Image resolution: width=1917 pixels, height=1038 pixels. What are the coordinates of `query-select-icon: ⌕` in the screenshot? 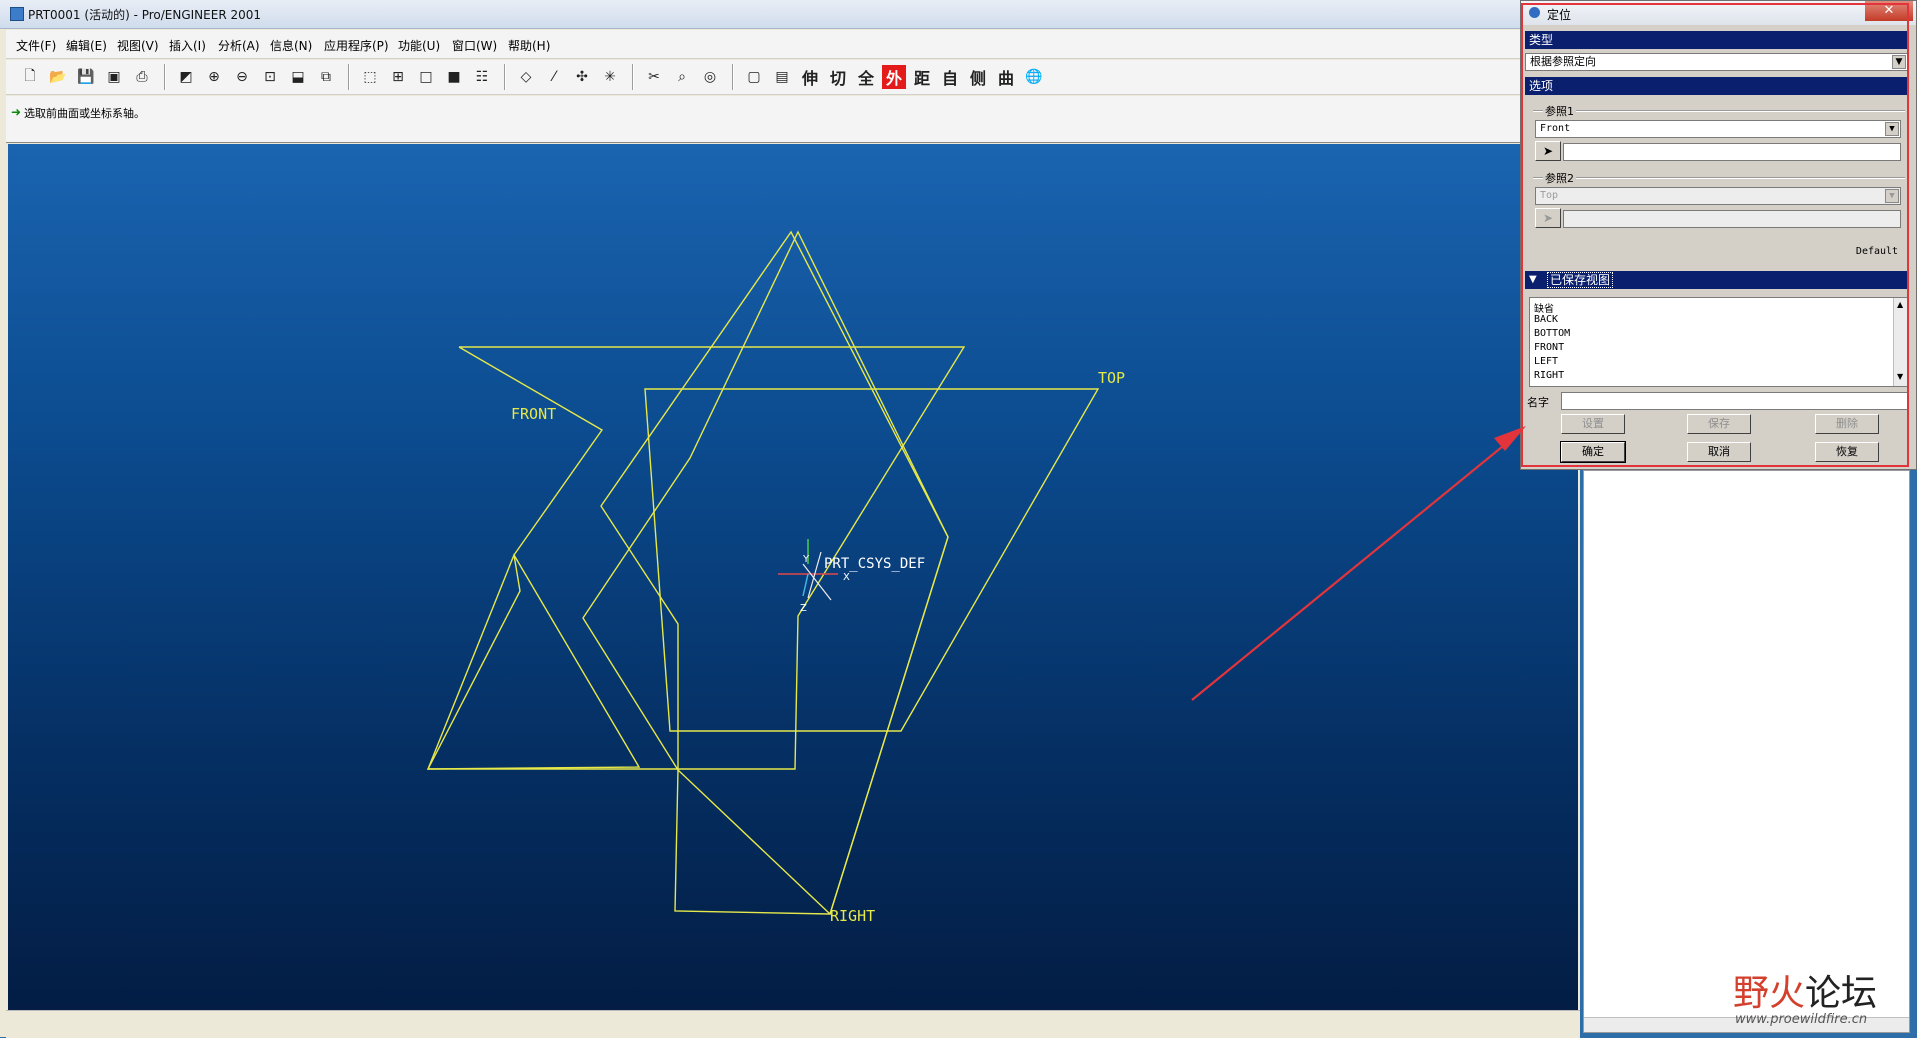 It's located at (682, 77).